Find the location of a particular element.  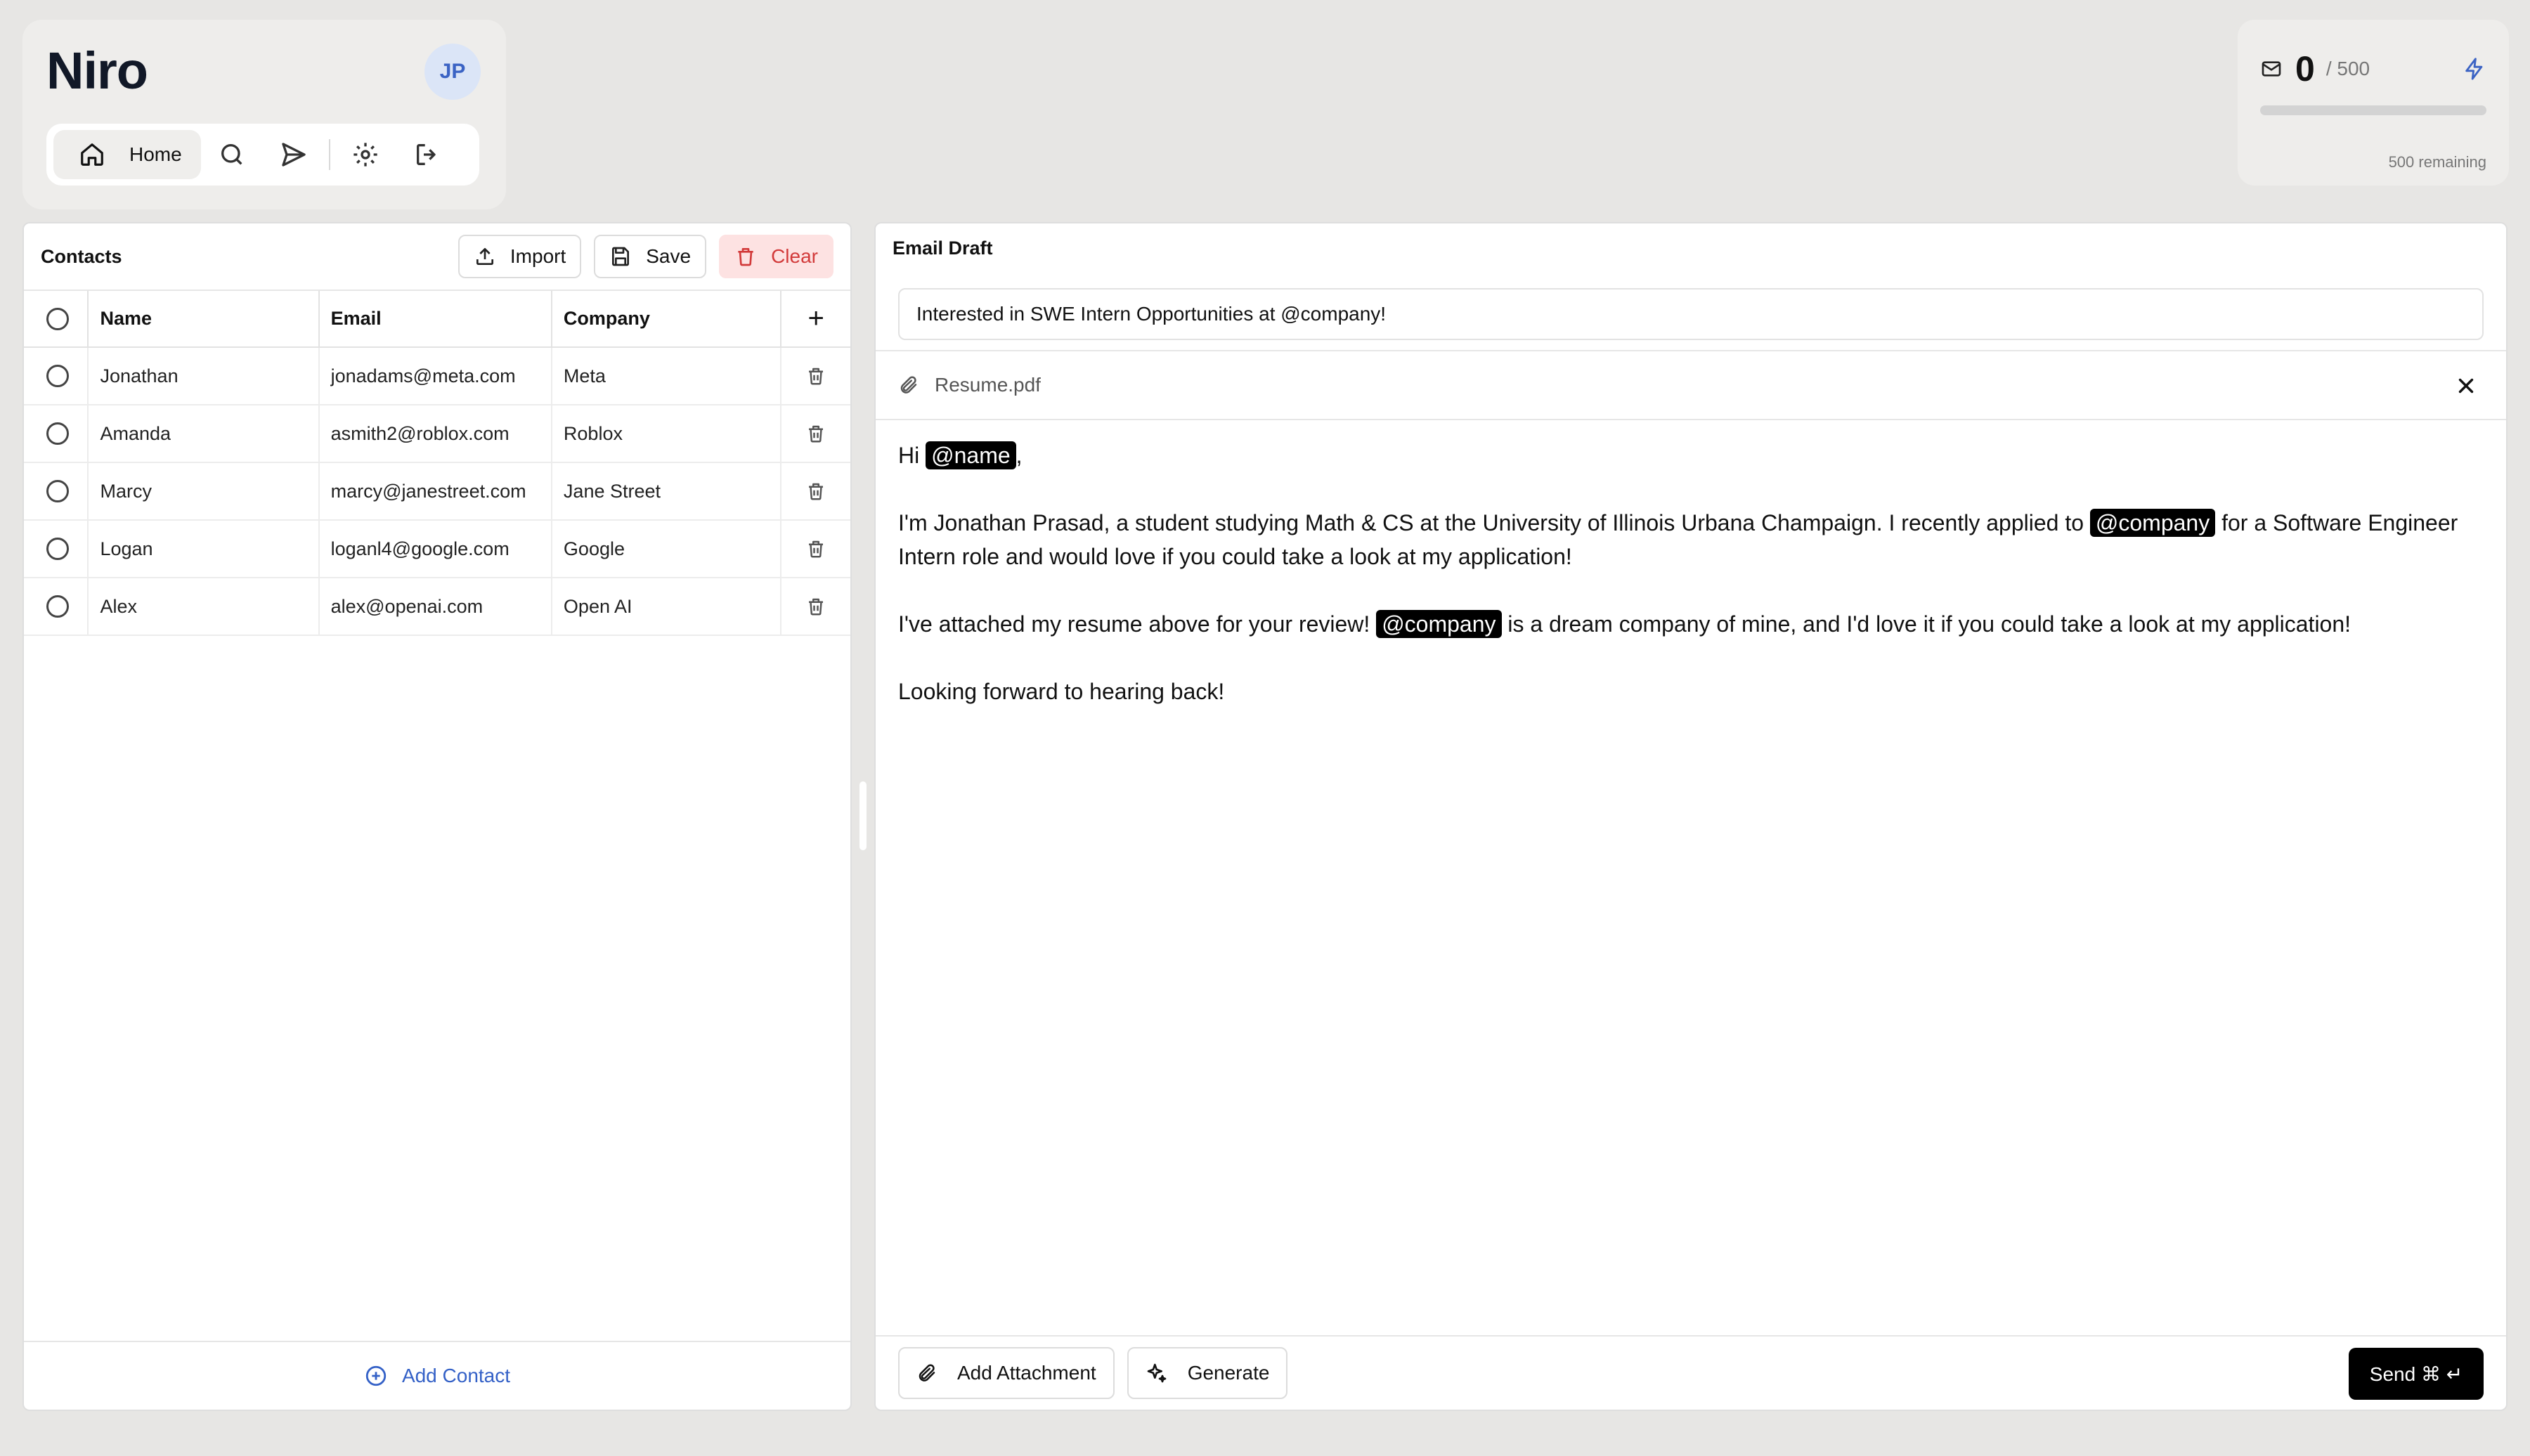

sparkle-icon is located at coordinates (1157, 1373).